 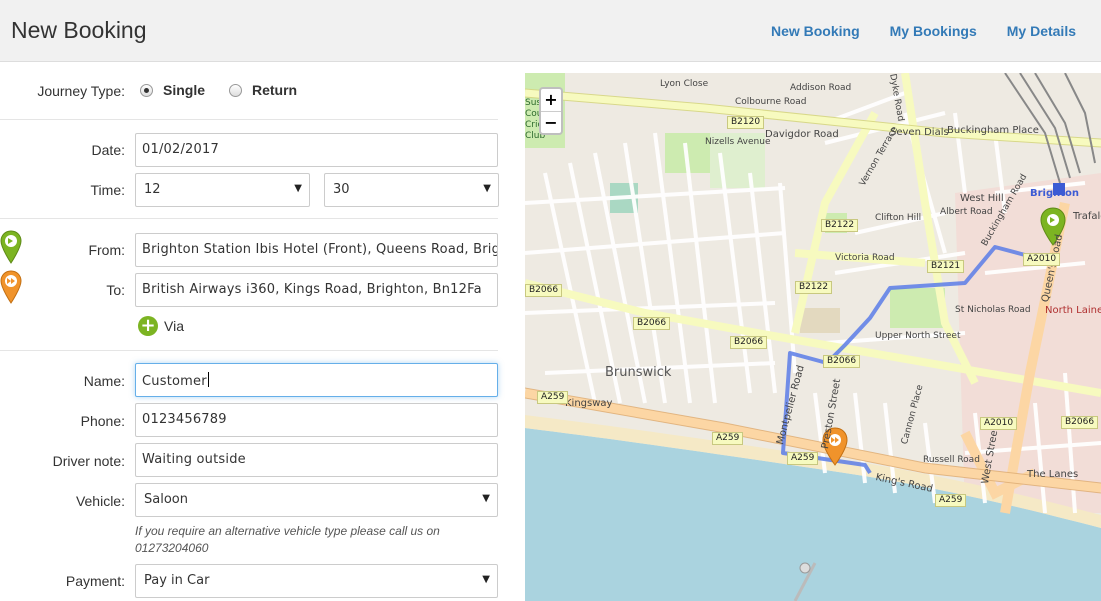 I want to click on map-label-upper-north-street: Upper North Street, so click(x=918, y=336).